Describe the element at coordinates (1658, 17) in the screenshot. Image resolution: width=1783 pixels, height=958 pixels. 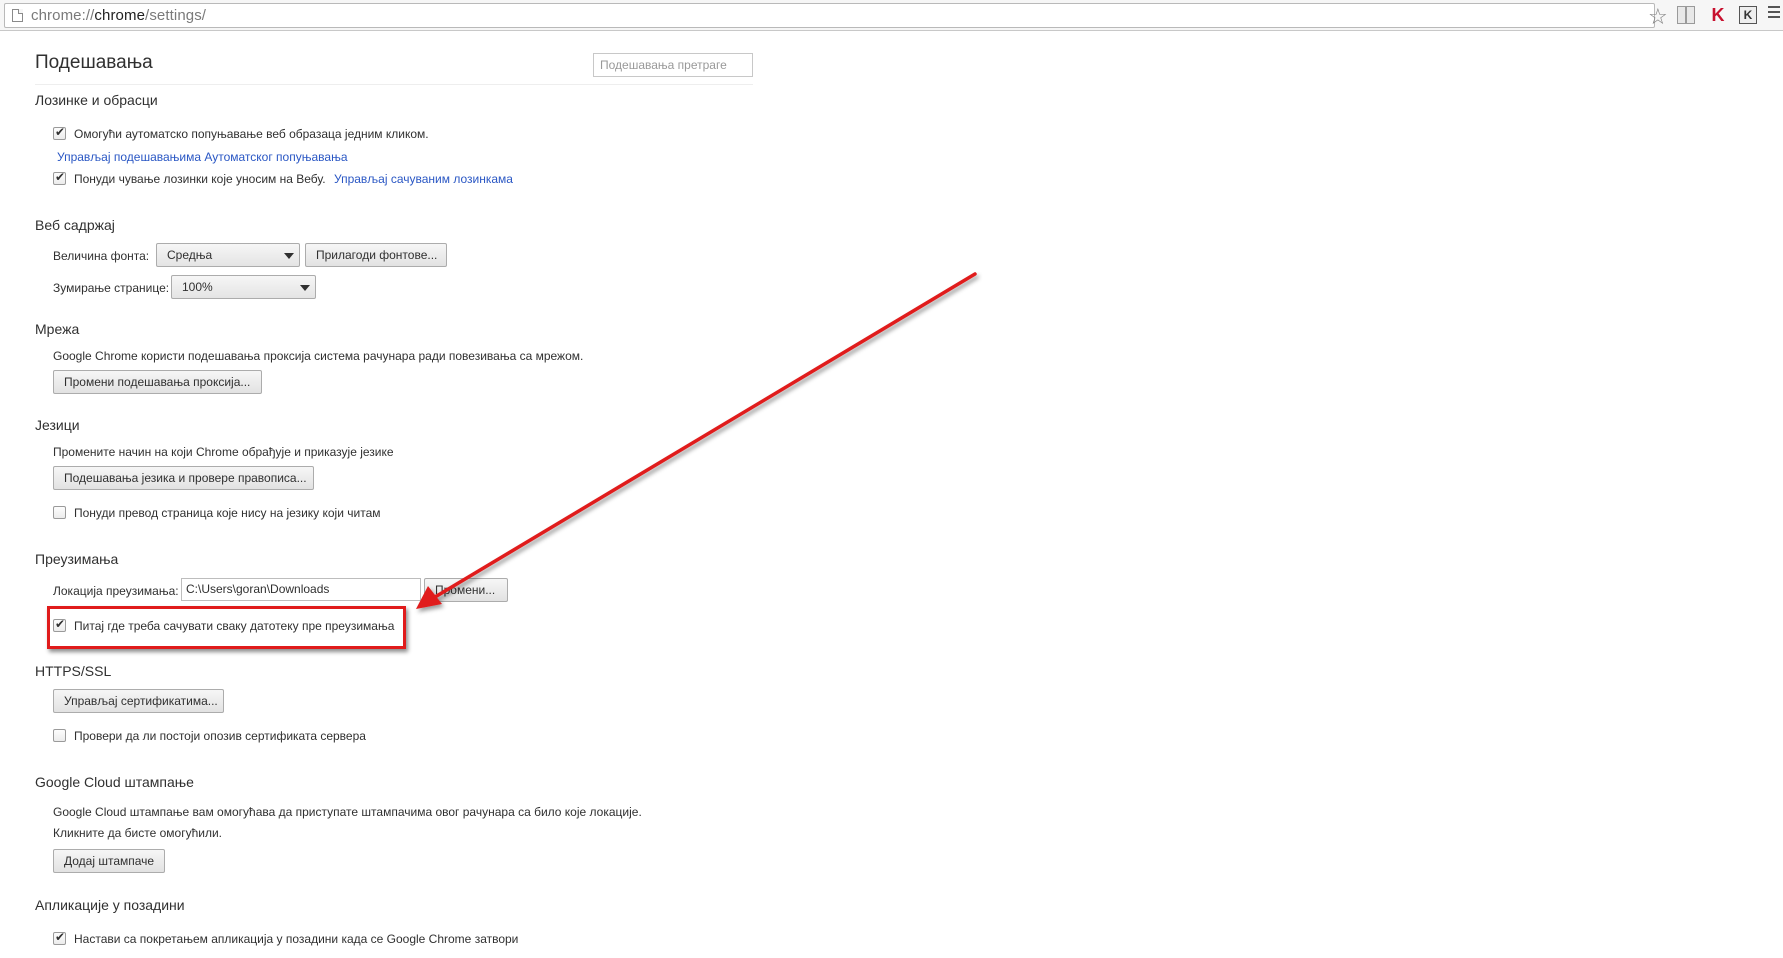
I see `star-icon: ☆` at that location.